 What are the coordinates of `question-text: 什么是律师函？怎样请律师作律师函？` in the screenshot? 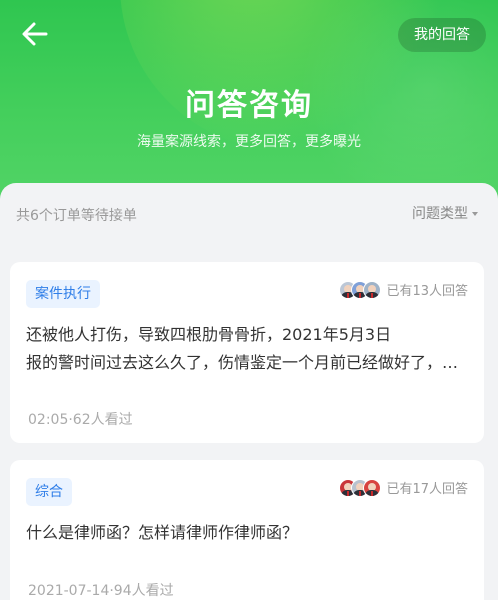 It's located at (247, 533).